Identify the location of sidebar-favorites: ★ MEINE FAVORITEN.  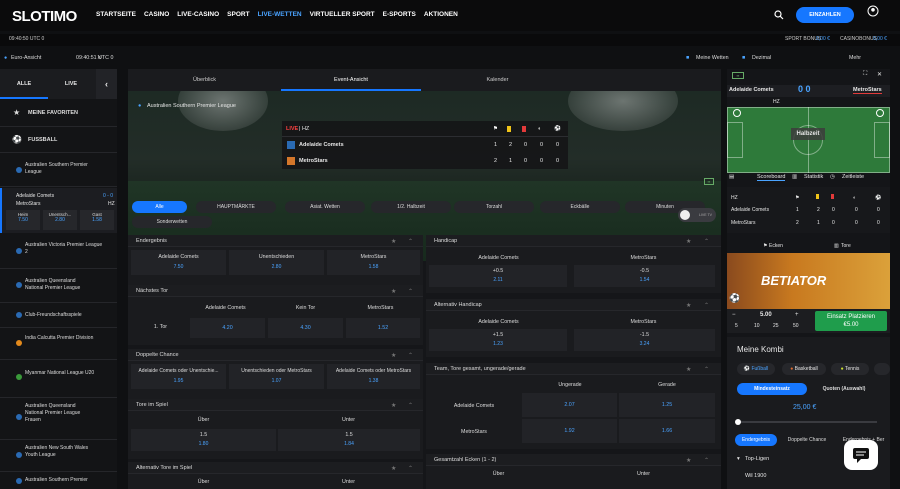
(58, 113).